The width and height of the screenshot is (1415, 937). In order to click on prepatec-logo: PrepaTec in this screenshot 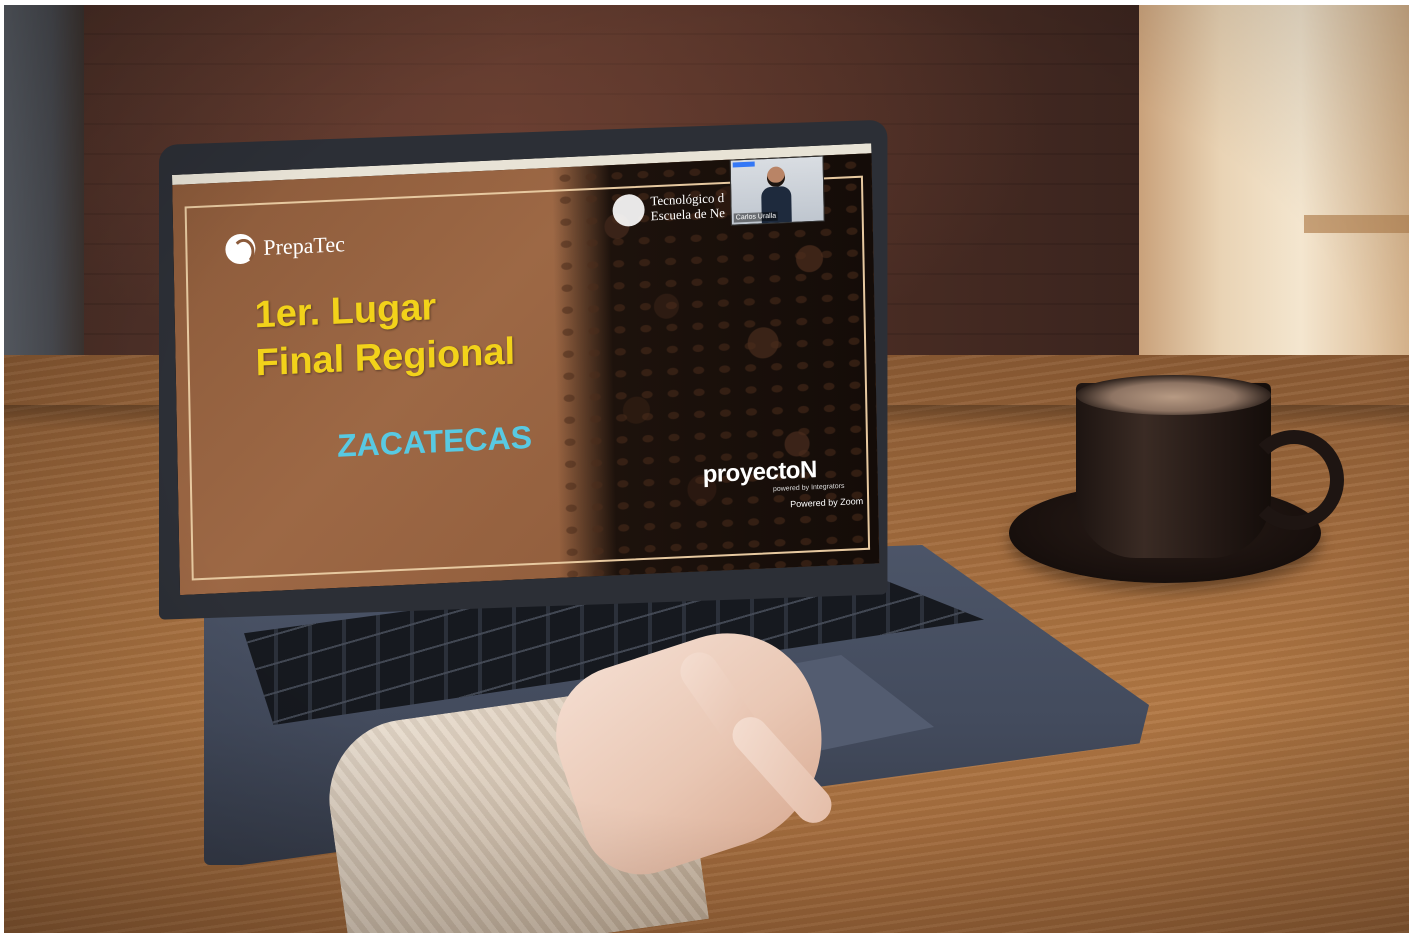, I will do `click(285, 247)`.